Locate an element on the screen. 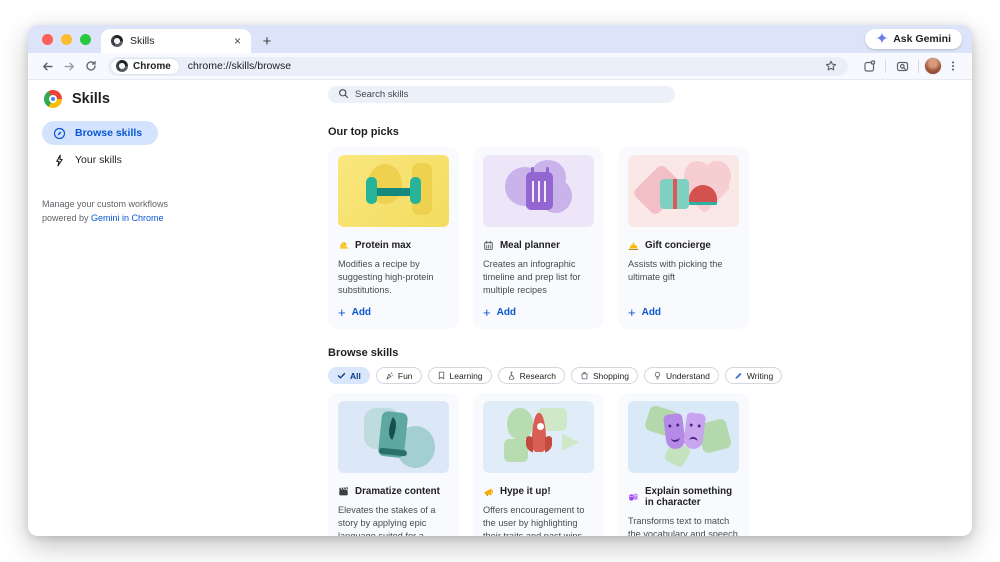  new-tab-button: + is located at coordinates (267, 41).